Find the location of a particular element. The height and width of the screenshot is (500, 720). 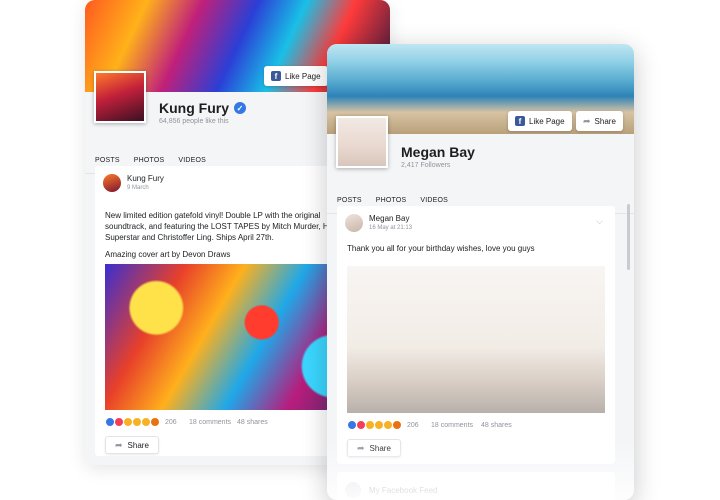

verified-badge-icon: ✓ is located at coordinates (240, 108).